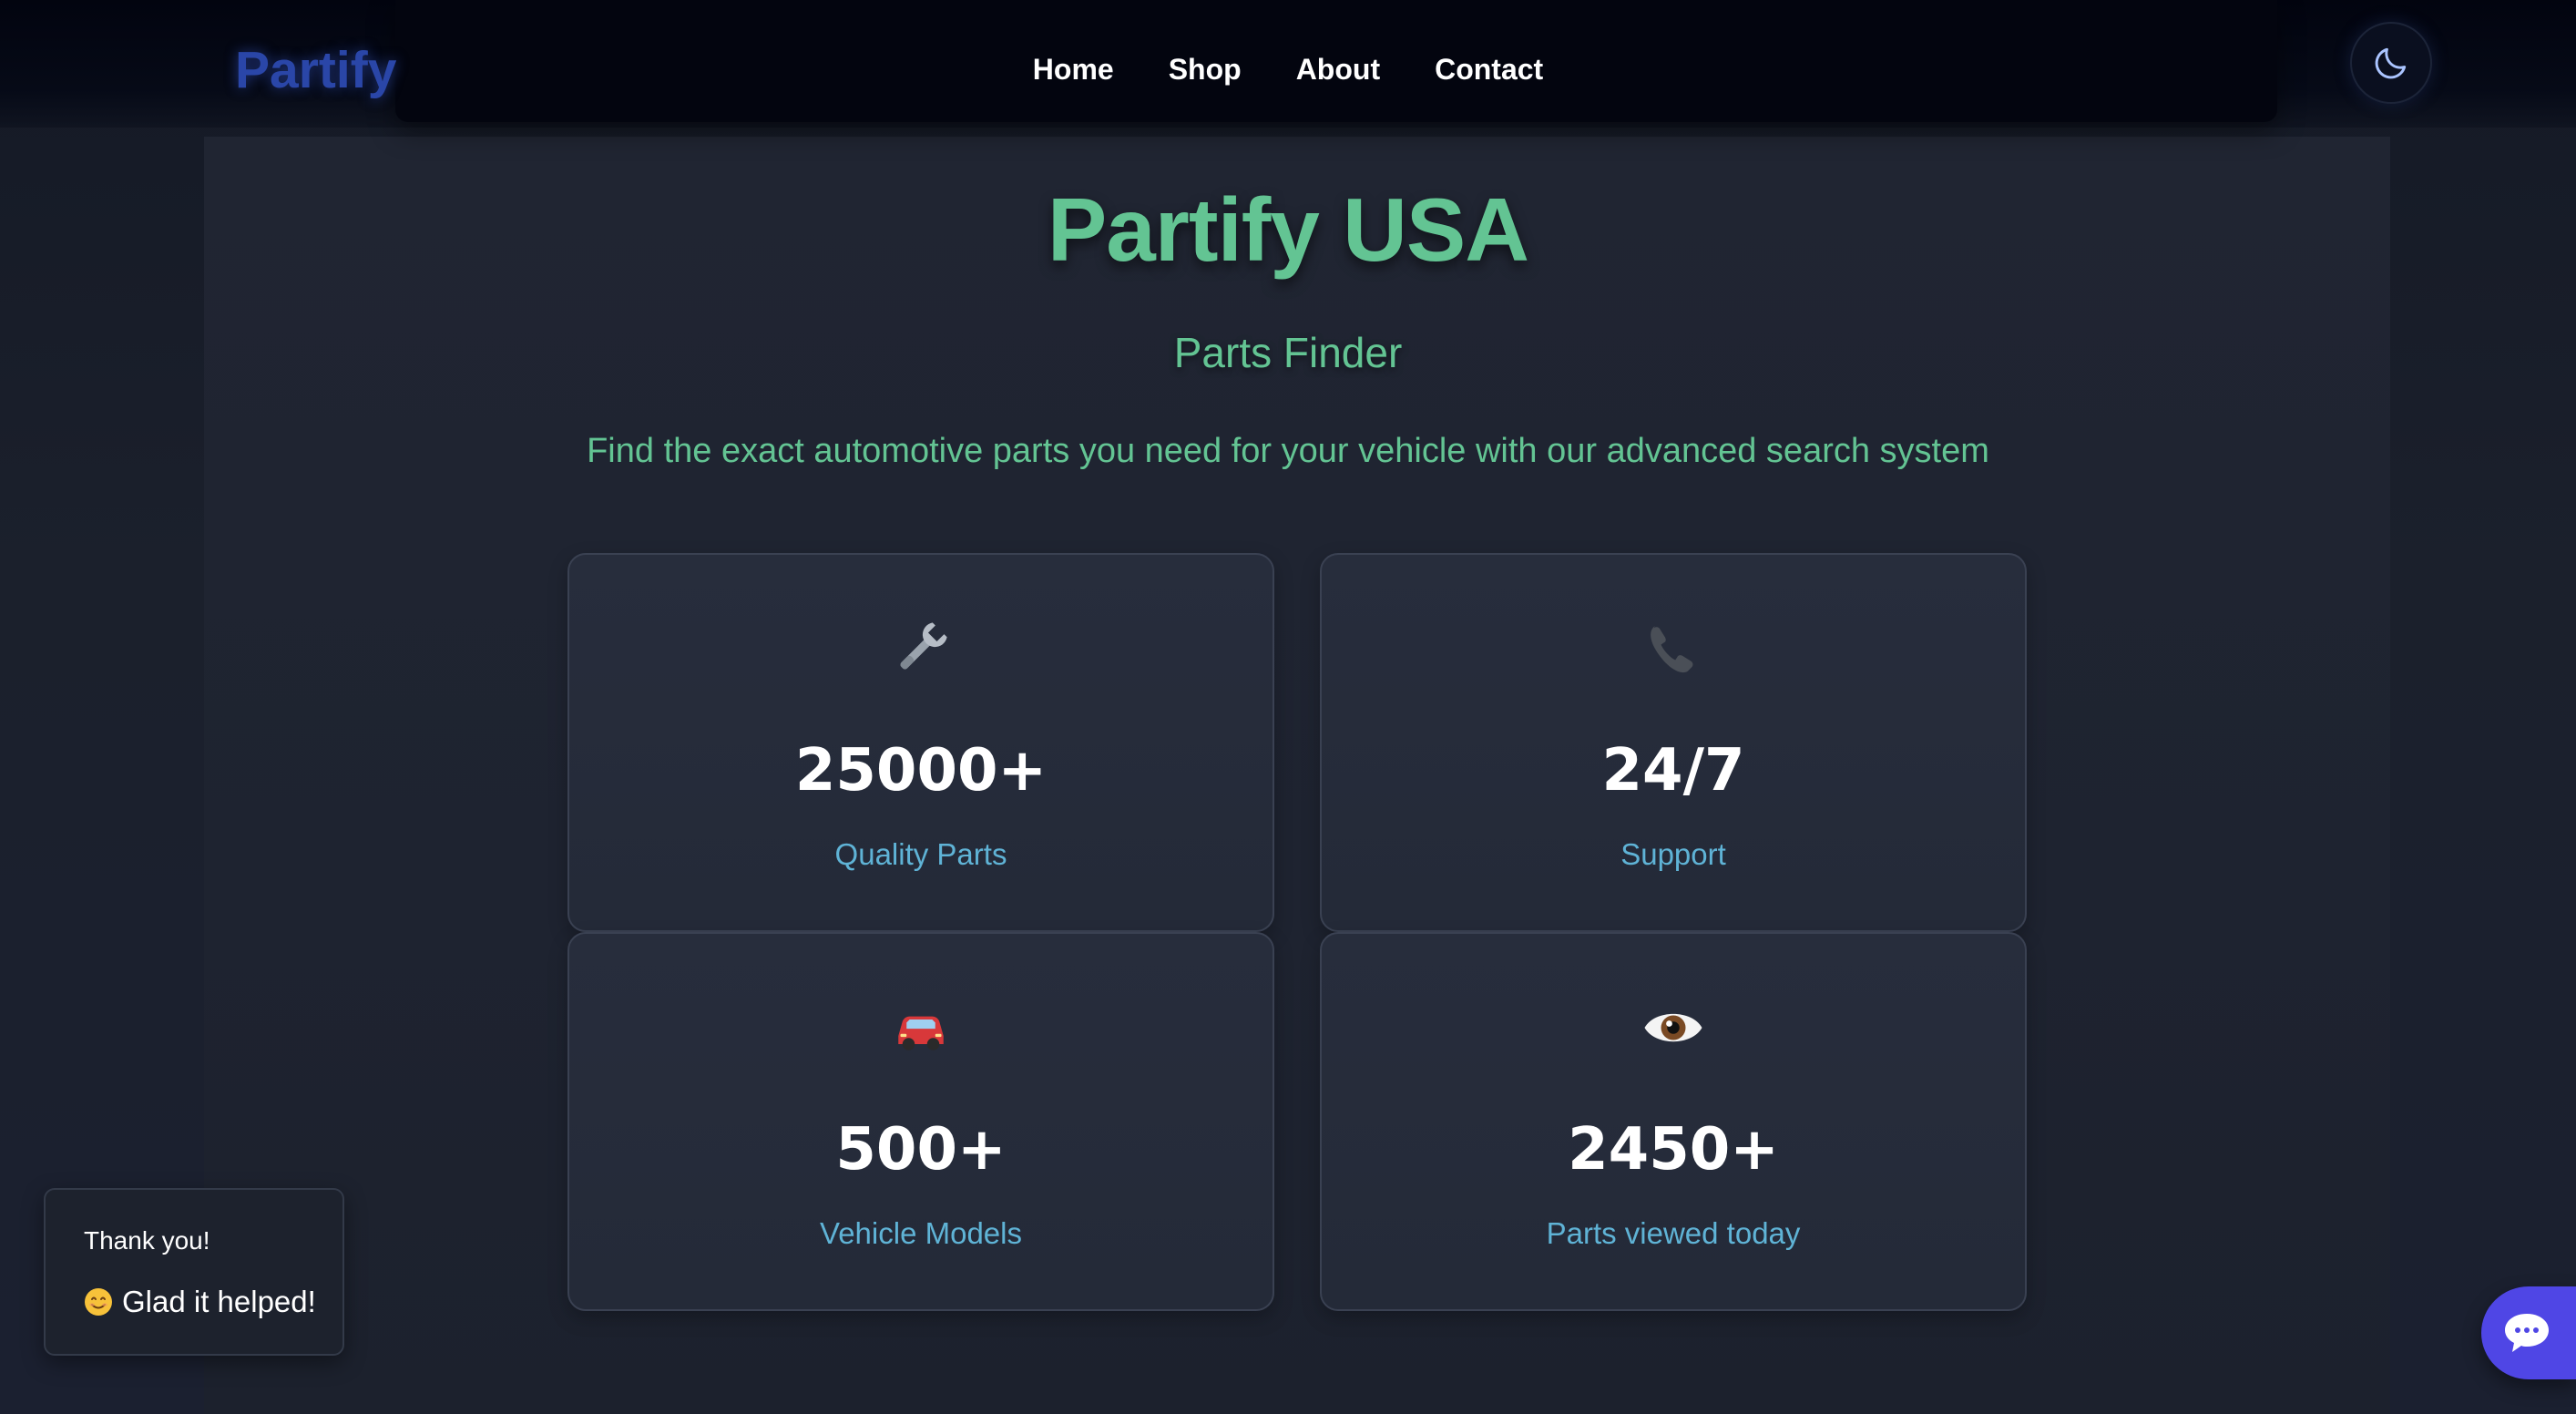 The image size is (2576, 1414). I want to click on site-logo: Partify, so click(315, 70).